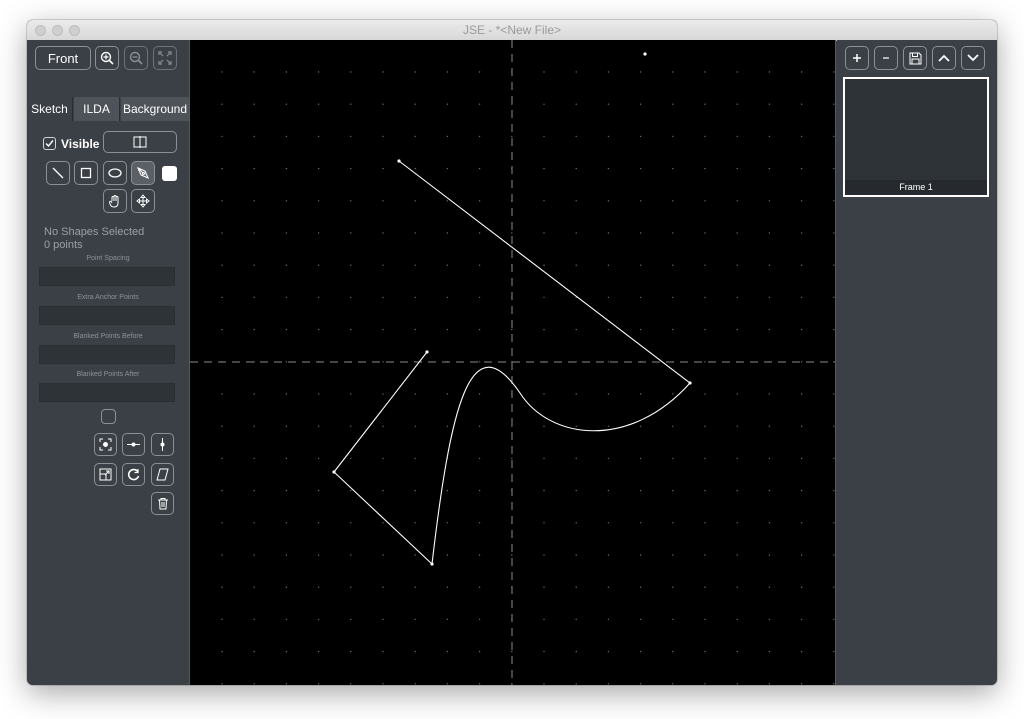 Image resolution: width=1024 pixels, height=719 pixels. I want to click on align-horizontal-icon, so click(133, 444).